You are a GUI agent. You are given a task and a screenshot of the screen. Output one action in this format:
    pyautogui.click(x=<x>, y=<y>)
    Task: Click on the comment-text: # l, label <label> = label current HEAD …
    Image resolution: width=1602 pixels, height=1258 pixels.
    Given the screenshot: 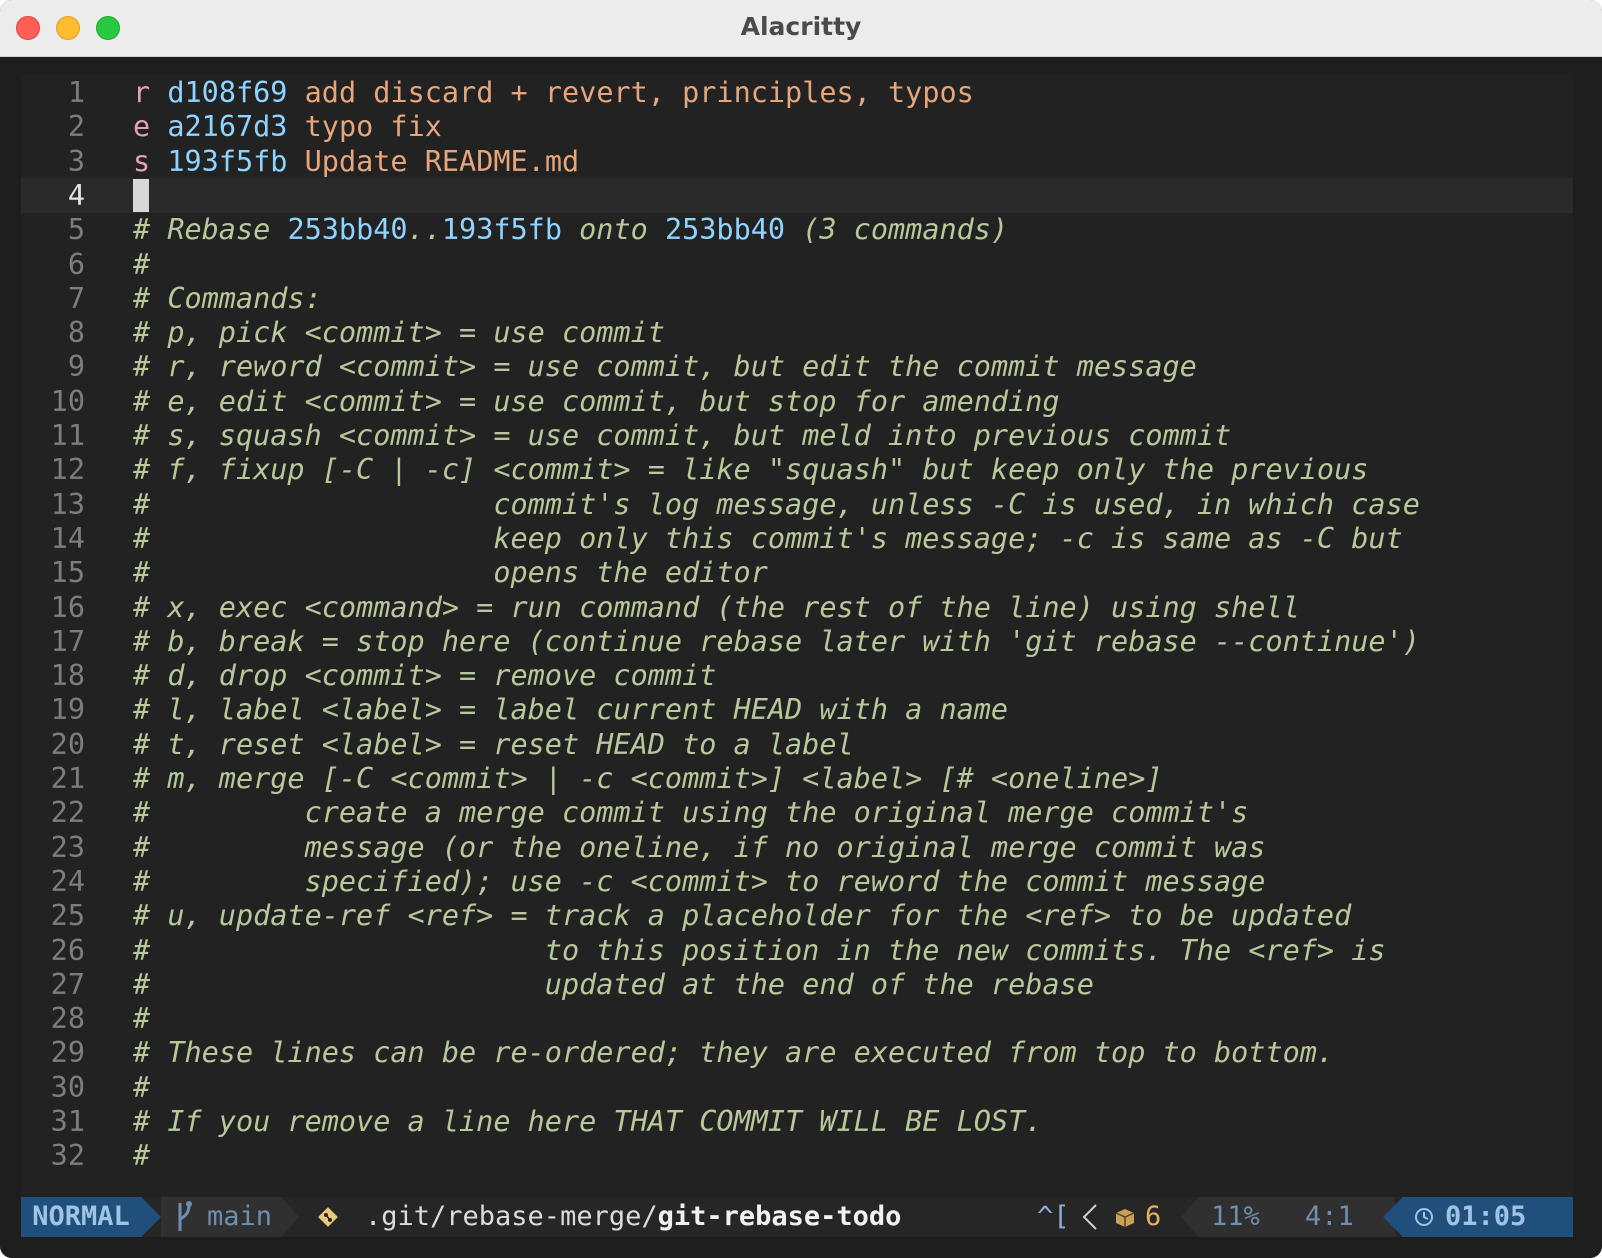 What is the action you would take?
    pyautogui.click(x=571, y=710)
    